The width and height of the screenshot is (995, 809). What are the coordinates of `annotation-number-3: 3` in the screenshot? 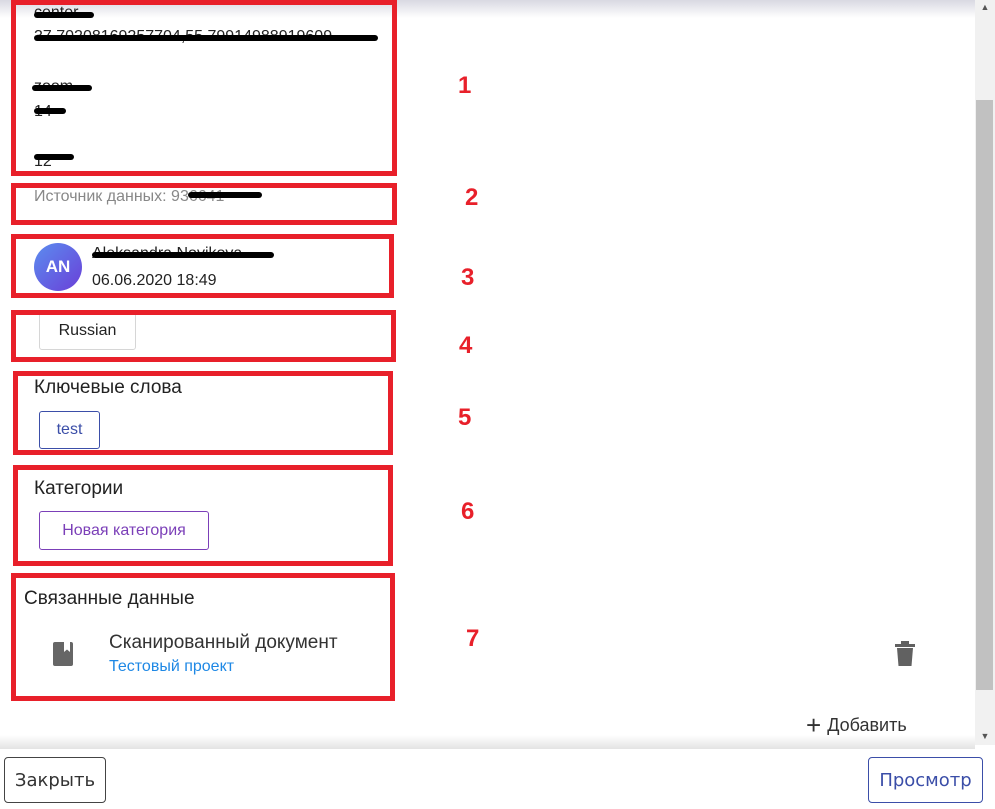 It's located at (468, 277).